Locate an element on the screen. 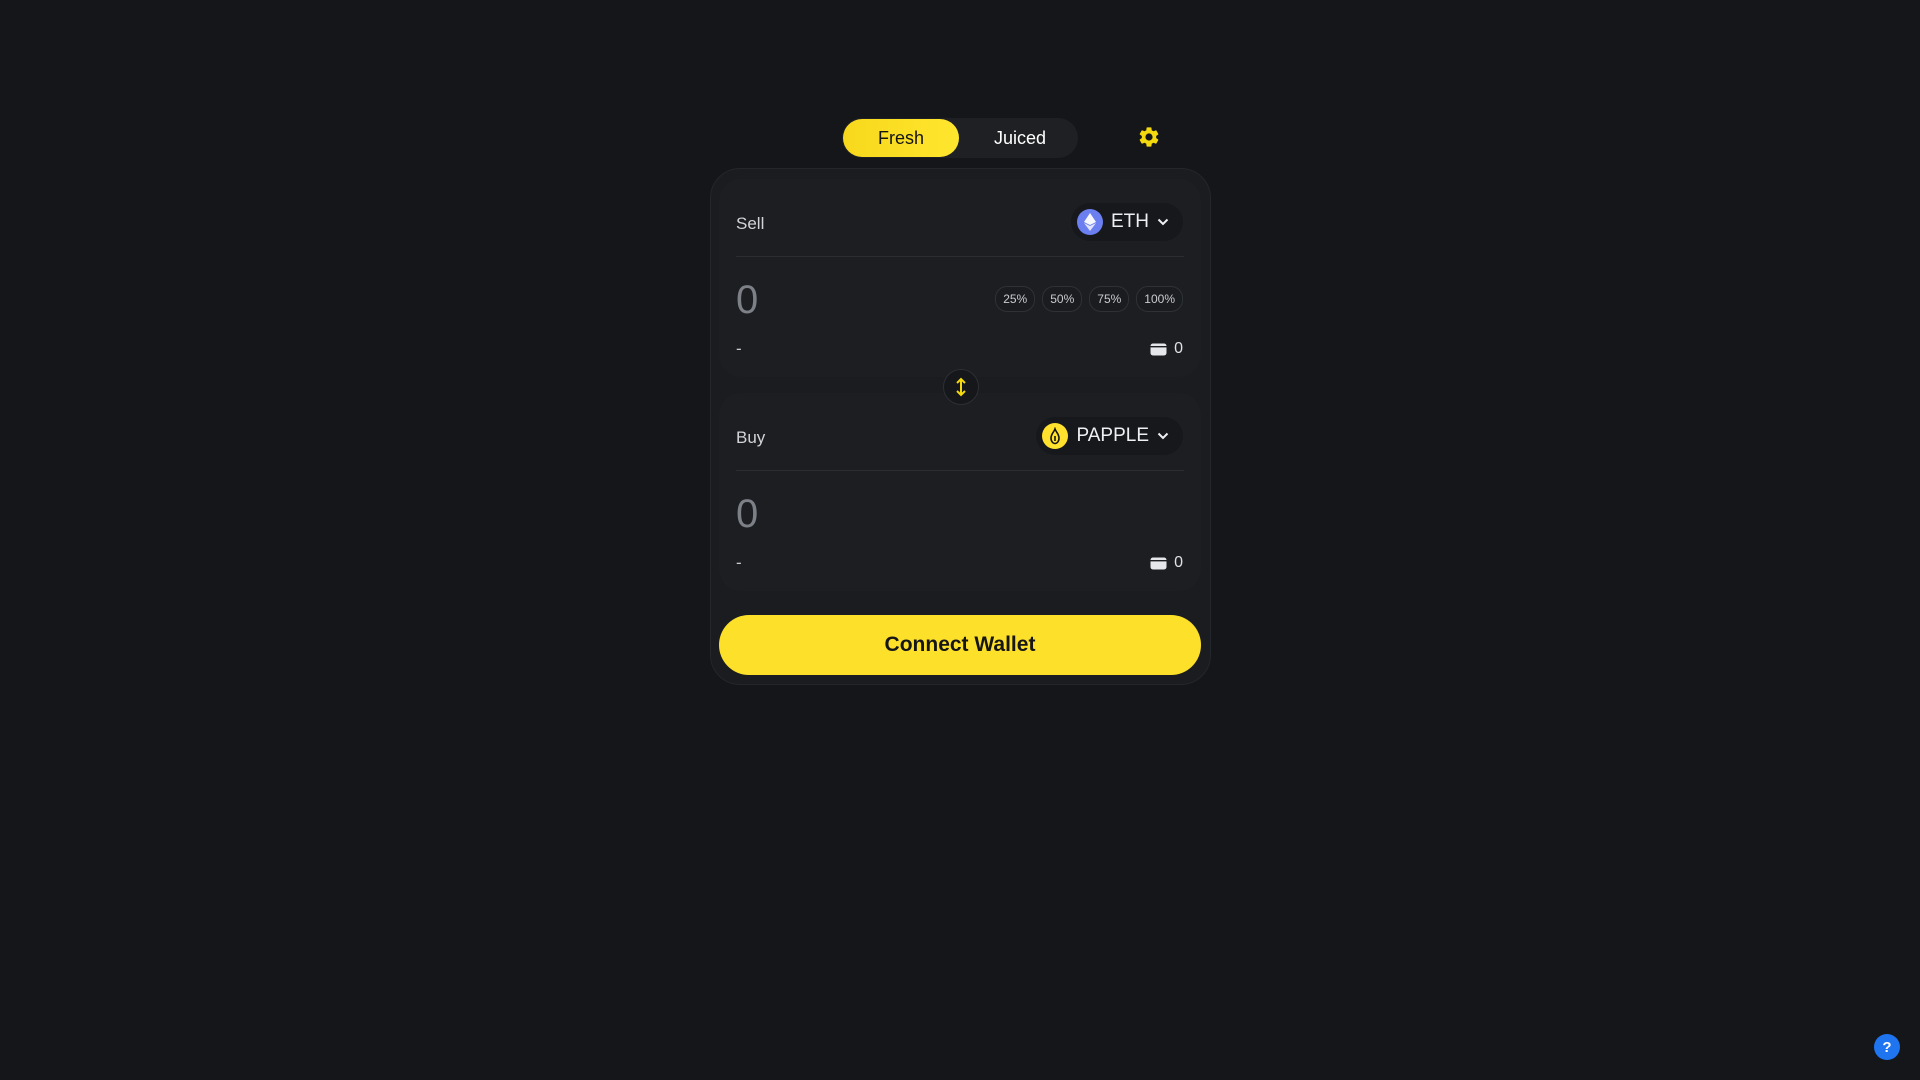 This screenshot has height=1080, width=1920. percent-100-button: 100% is located at coordinates (1159, 299).